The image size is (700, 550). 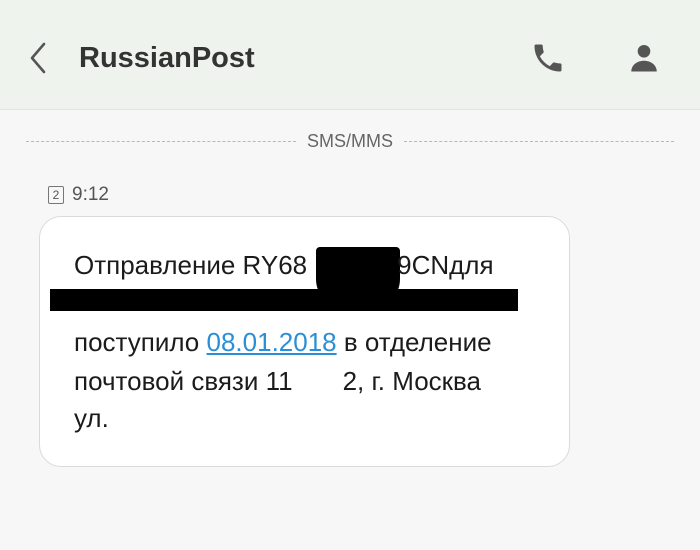 I want to click on message-text: поступило, so click(x=140, y=342).